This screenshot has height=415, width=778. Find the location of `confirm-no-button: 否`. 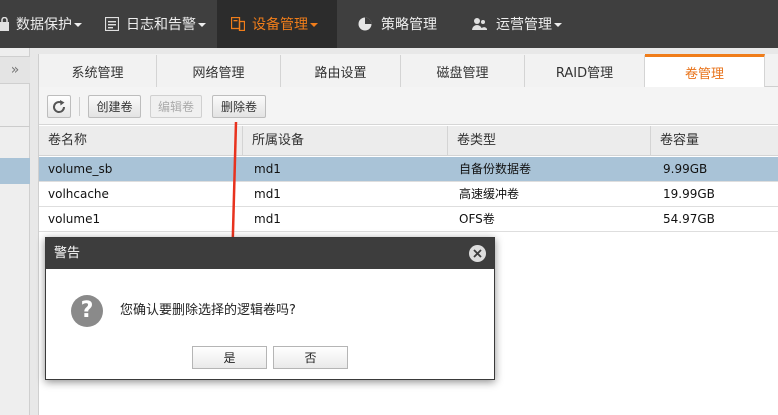

confirm-no-button: 否 is located at coordinates (310, 357).